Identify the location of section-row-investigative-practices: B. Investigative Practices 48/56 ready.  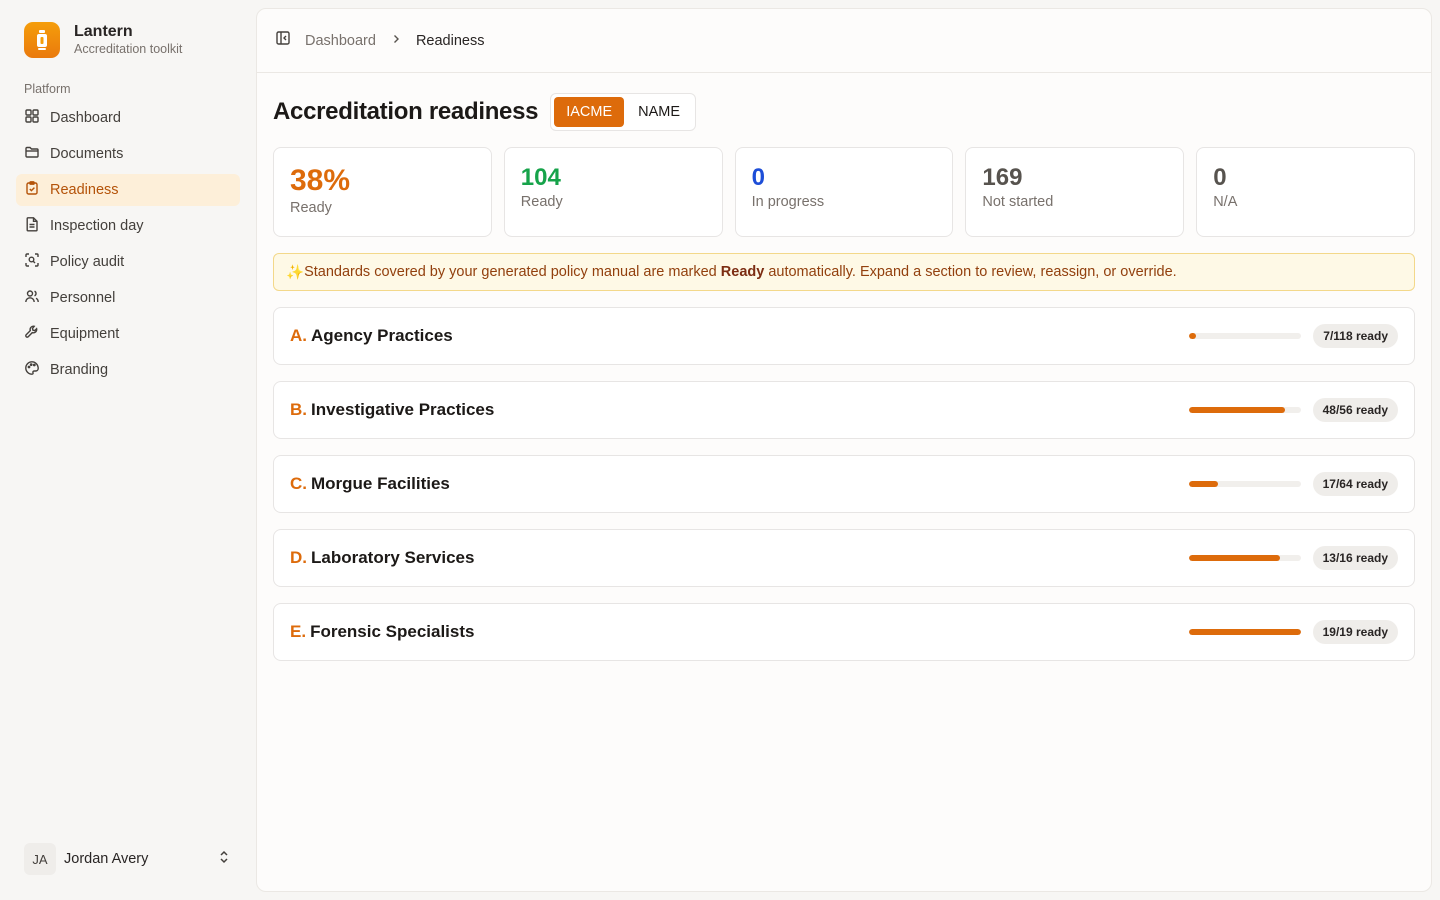
(844, 410).